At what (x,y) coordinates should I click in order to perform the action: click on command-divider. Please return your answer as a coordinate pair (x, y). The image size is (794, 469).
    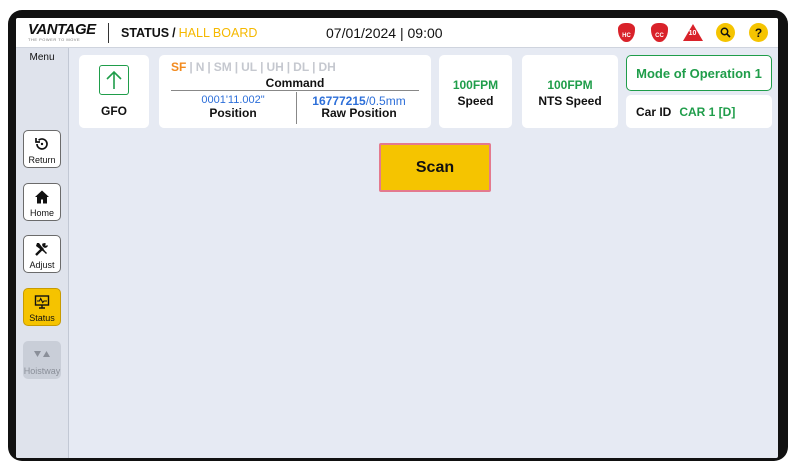
    Looking at the image, I should click on (295, 90).